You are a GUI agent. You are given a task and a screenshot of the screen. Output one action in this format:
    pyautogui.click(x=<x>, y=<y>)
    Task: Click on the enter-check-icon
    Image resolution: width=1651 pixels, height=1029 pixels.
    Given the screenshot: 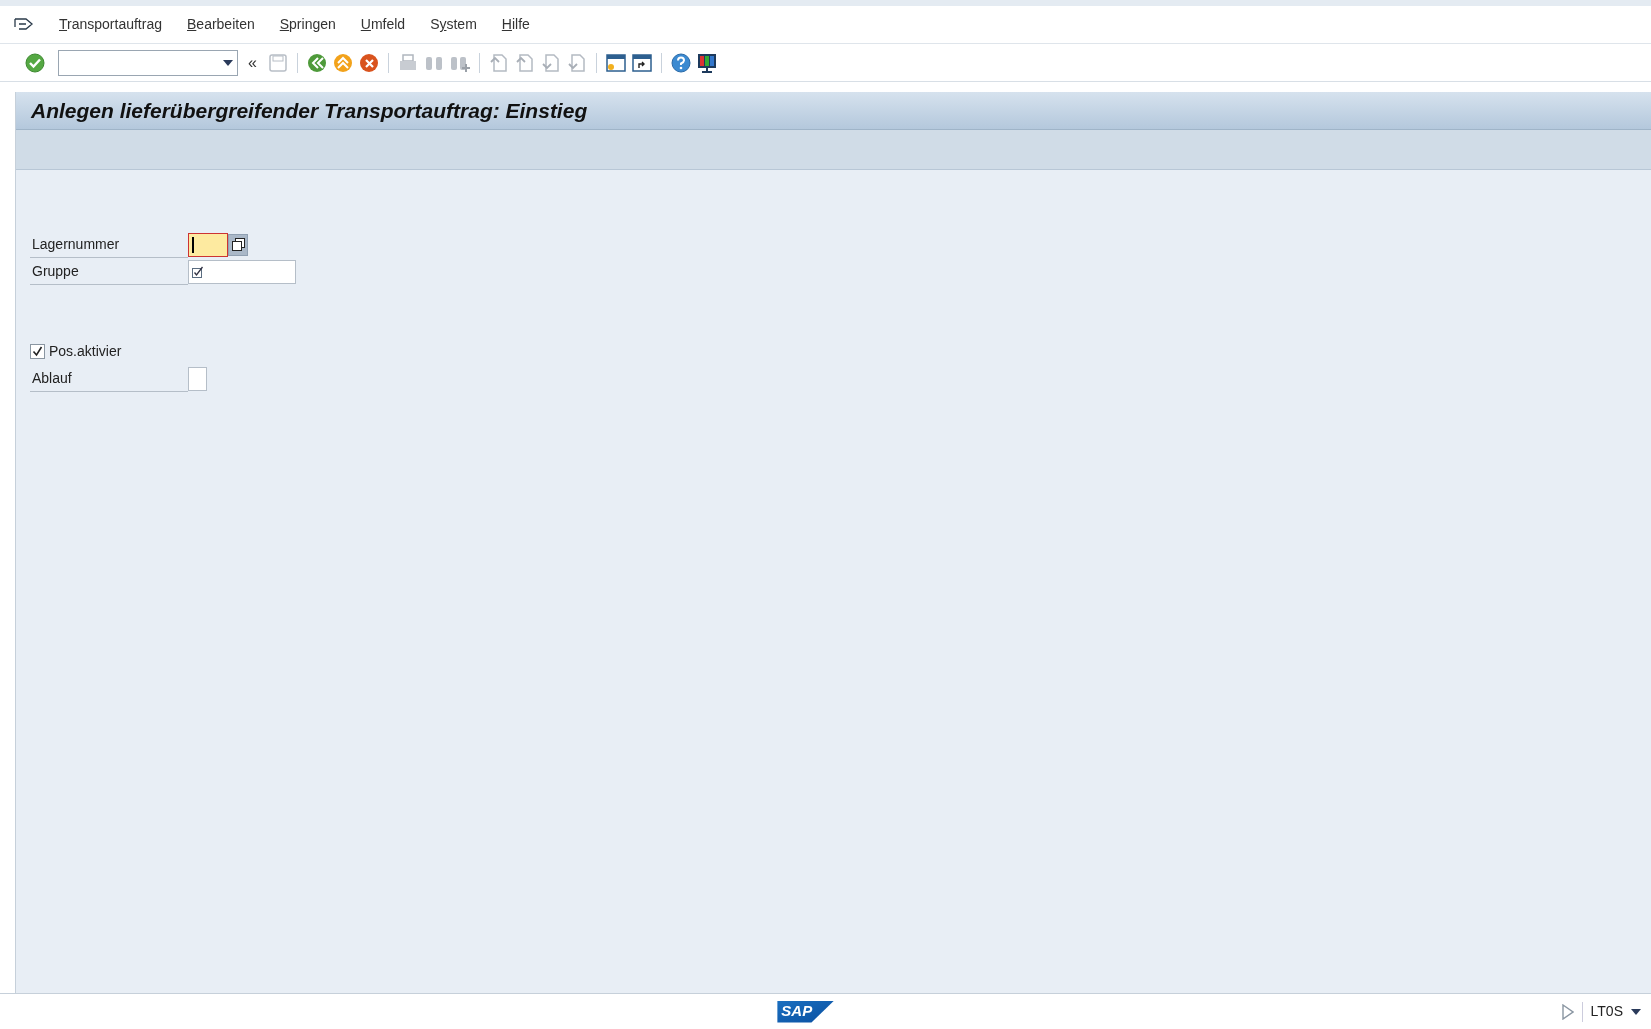 What is the action you would take?
    pyautogui.click(x=35, y=62)
    